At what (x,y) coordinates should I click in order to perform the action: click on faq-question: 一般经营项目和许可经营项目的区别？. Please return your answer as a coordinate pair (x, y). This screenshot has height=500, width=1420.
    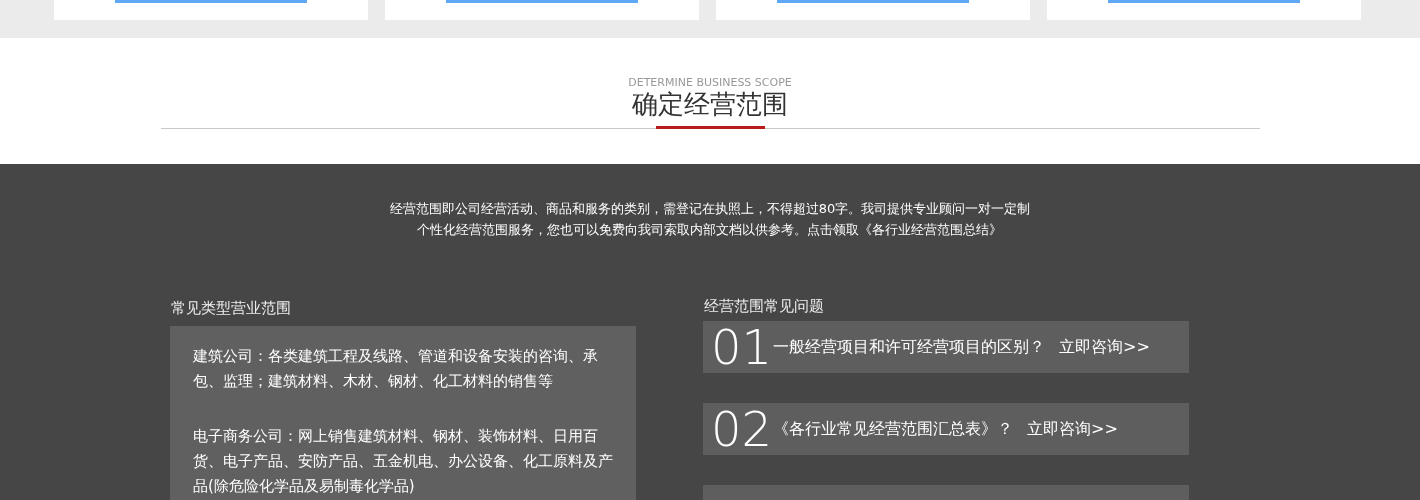
    Looking at the image, I should click on (909, 347).